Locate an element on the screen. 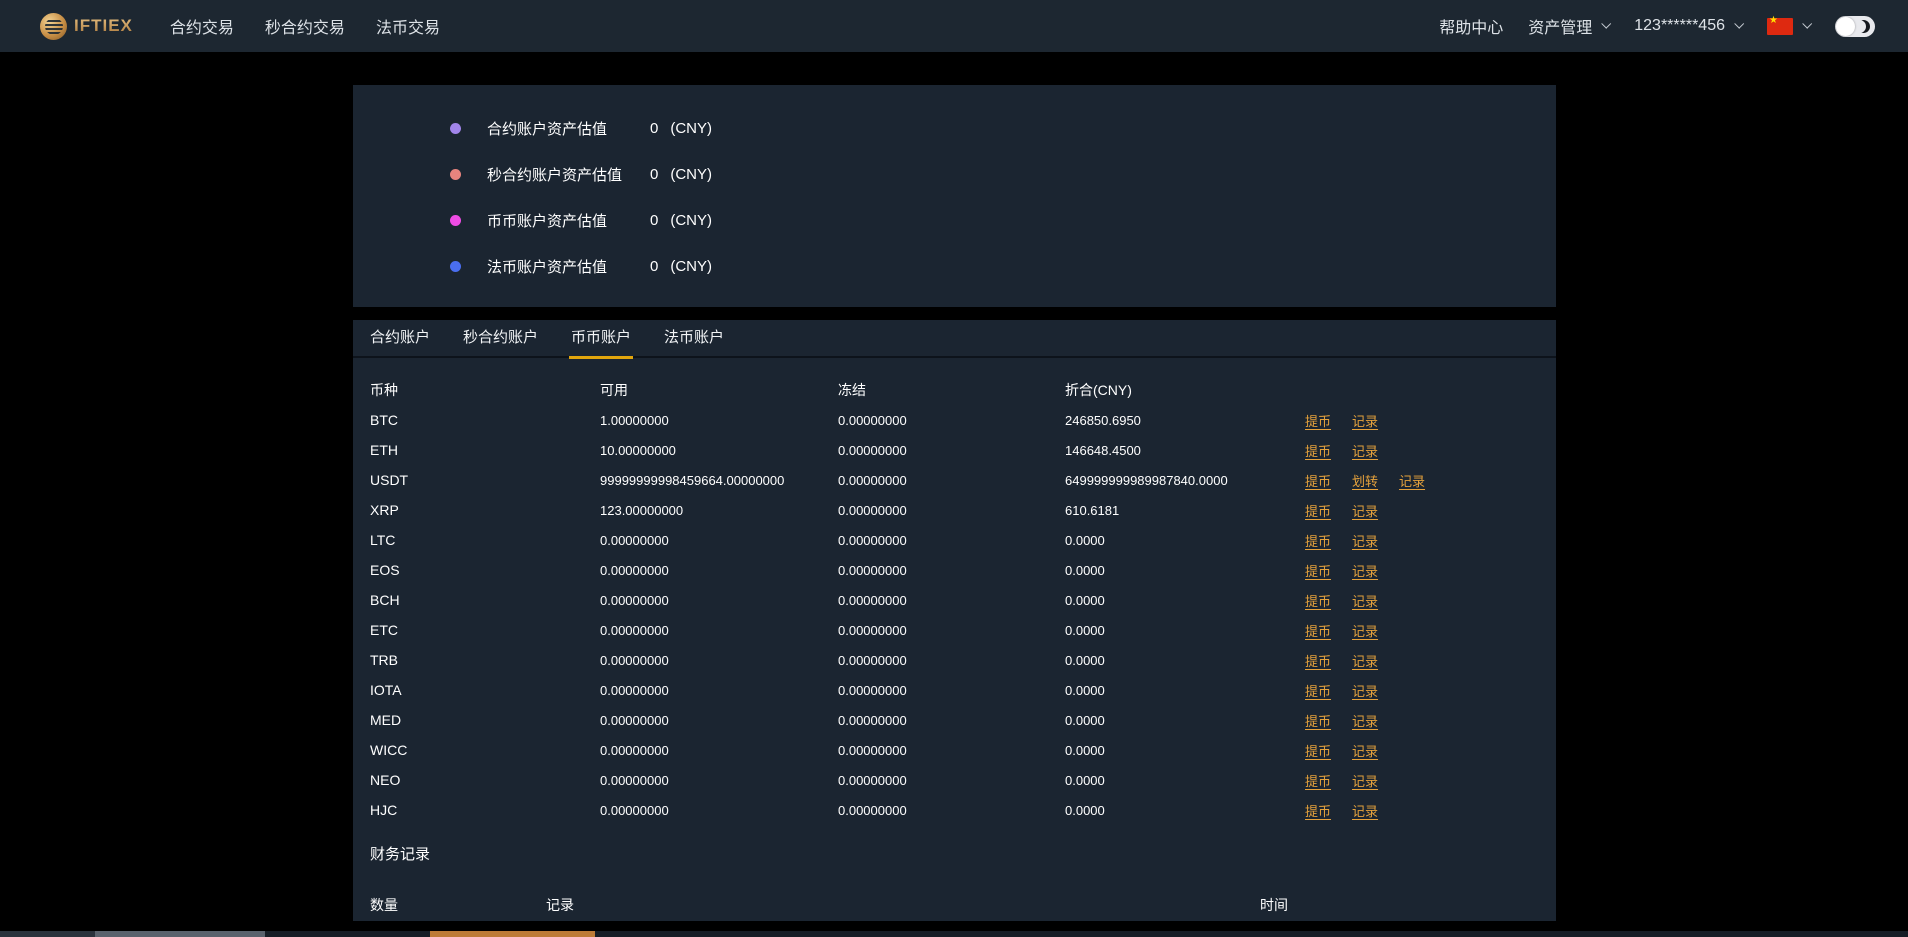  brand-logo: IFTIEX is located at coordinates (86, 26).